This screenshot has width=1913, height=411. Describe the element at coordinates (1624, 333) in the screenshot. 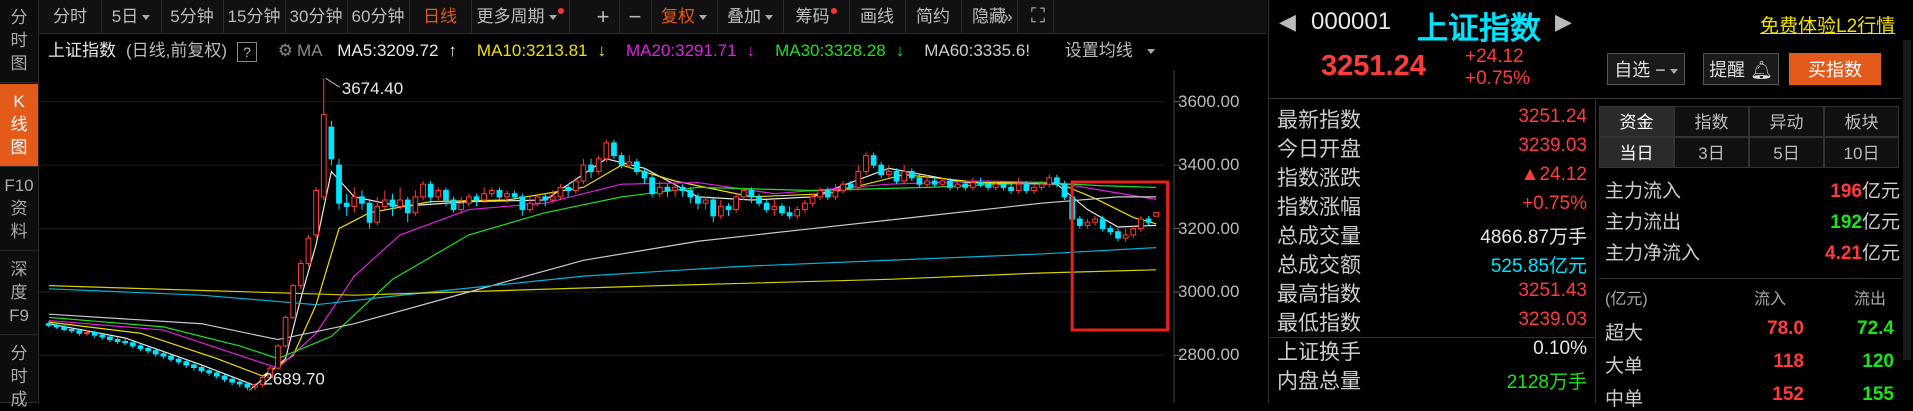

I see `flow-table-row-label: 超大` at that location.